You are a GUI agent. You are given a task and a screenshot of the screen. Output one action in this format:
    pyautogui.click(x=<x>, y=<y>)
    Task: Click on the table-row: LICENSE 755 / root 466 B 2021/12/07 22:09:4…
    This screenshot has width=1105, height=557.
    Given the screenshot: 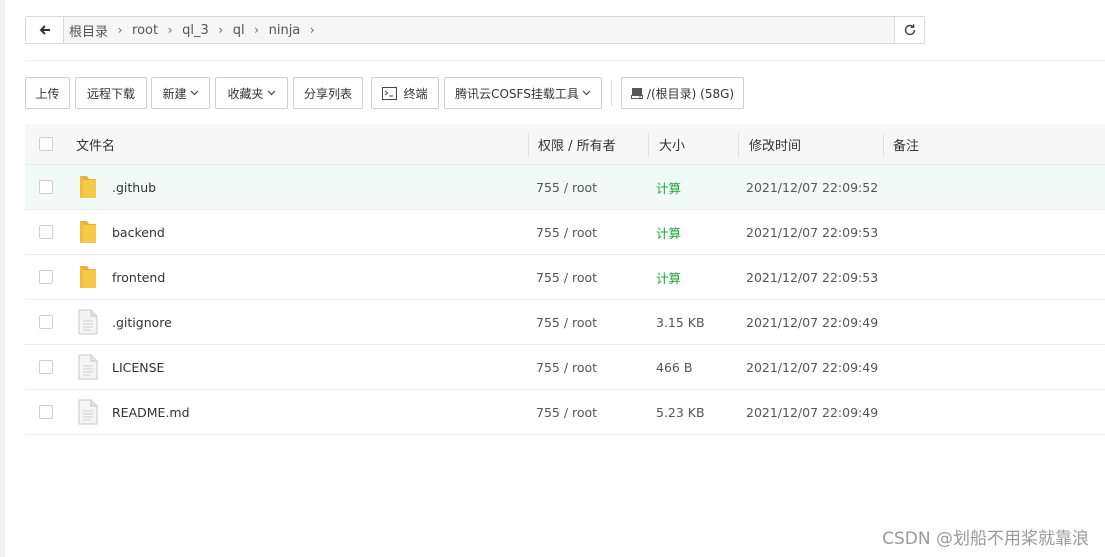 What is the action you would take?
    pyautogui.click(x=565, y=367)
    